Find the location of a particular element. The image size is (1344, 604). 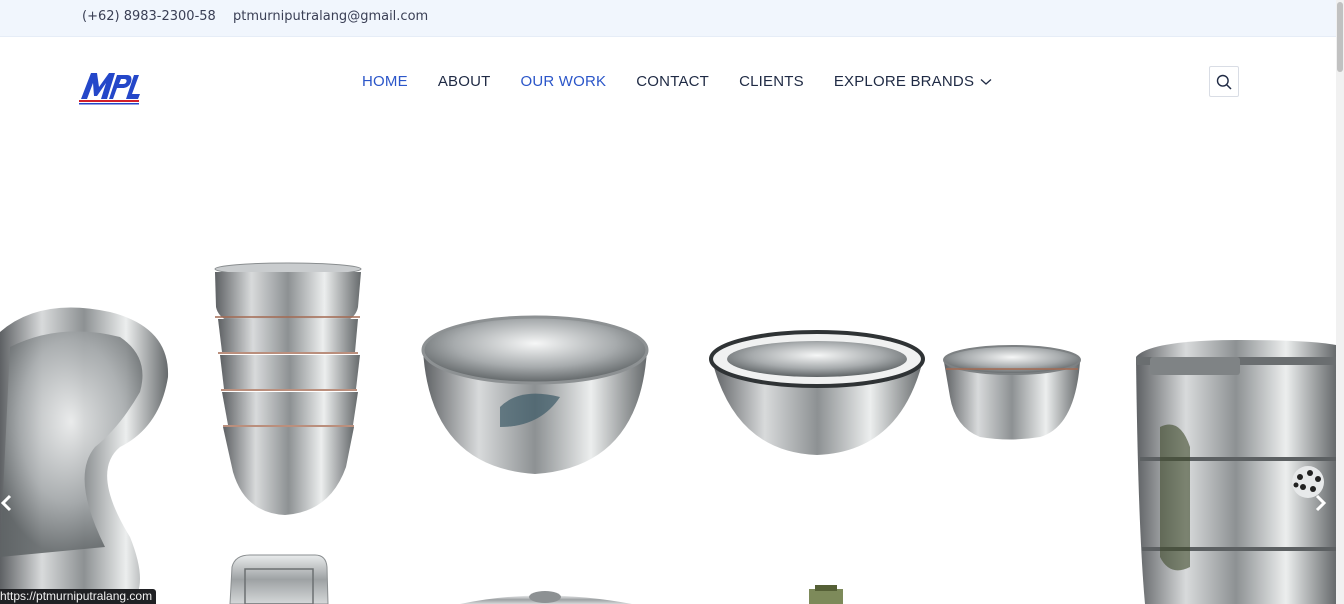

scrollbar-thumb is located at coordinates (1340, 37).